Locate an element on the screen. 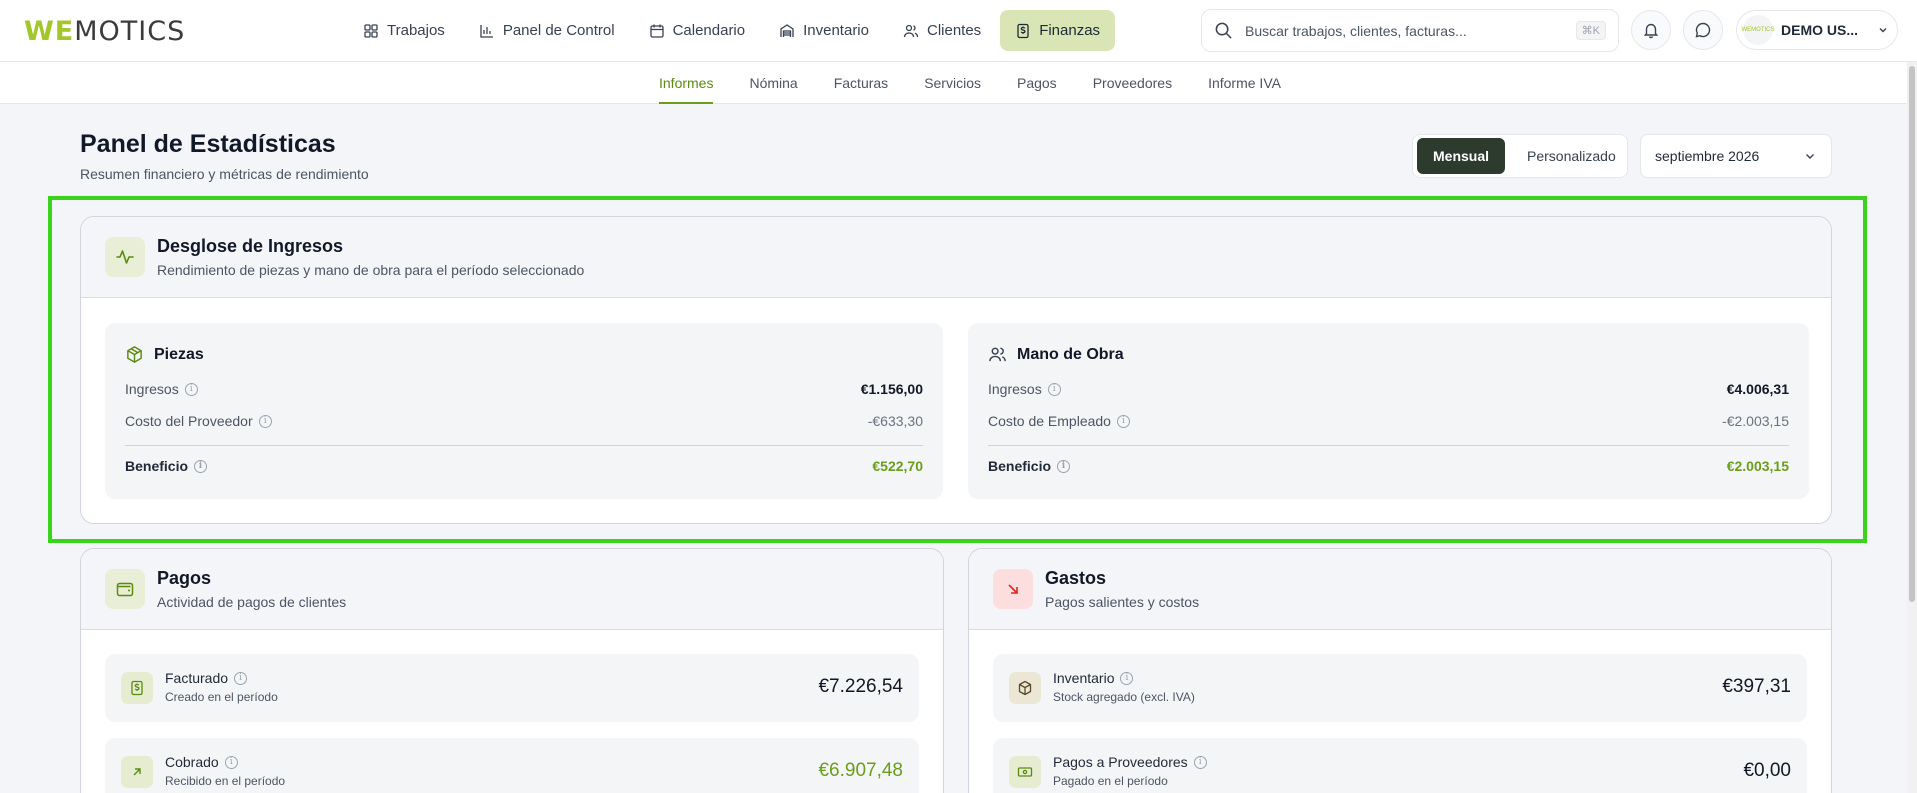 The width and height of the screenshot is (1917, 793). card-subtitle: Pagos salientes y costos is located at coordinates (1122, 602).